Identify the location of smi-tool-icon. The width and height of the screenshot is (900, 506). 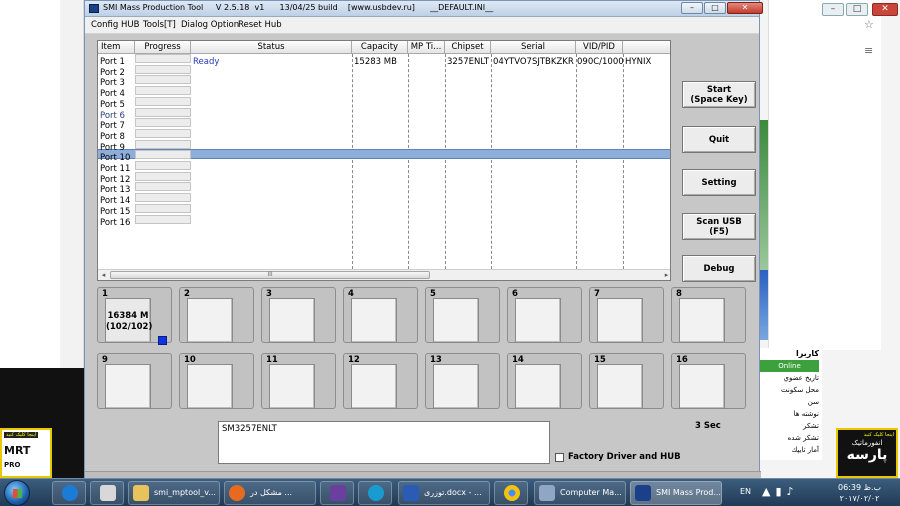
(643, 493).